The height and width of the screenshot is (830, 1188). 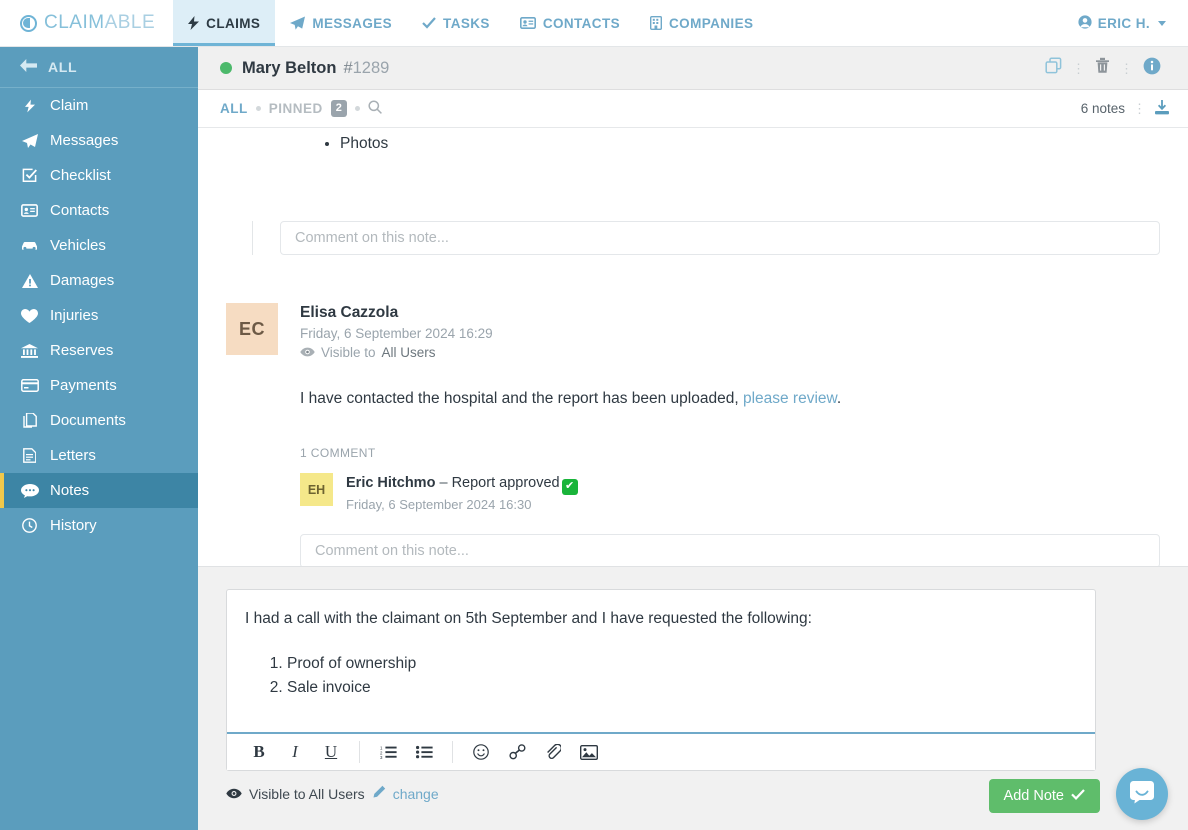 What do you see at coordinates (1162, 23) in the screenshot?
I see `chevron-down-icon` at bounding box center [1162, 23].